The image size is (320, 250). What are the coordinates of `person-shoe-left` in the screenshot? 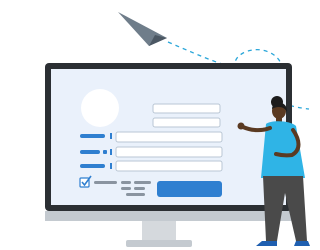 It's located at (266, 243).